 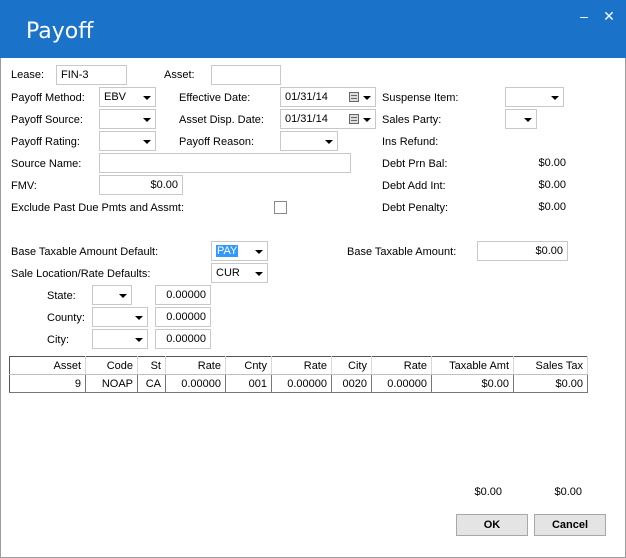 I want to click on asset-disp-date-picker: 01/31/14, so click(x=328, y=119).